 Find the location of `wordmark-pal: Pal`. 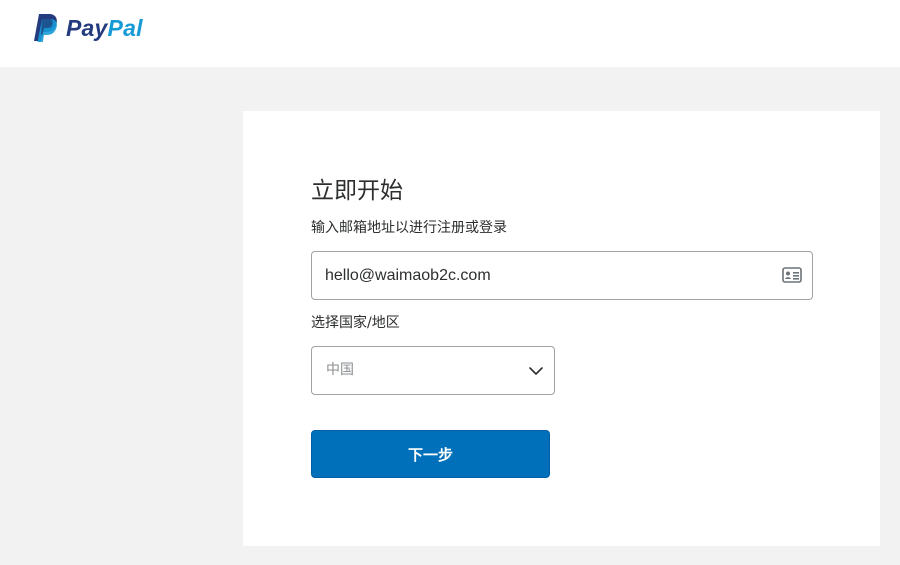

wordmark-pal: Pal is located at coordinates (125, 28).